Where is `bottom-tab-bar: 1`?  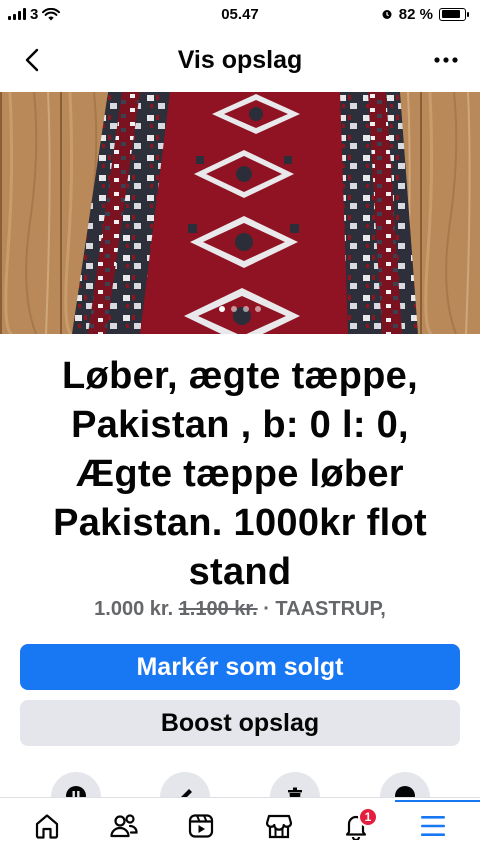 bottom-tab-bar: 1 is located at coordinates (240, 825).